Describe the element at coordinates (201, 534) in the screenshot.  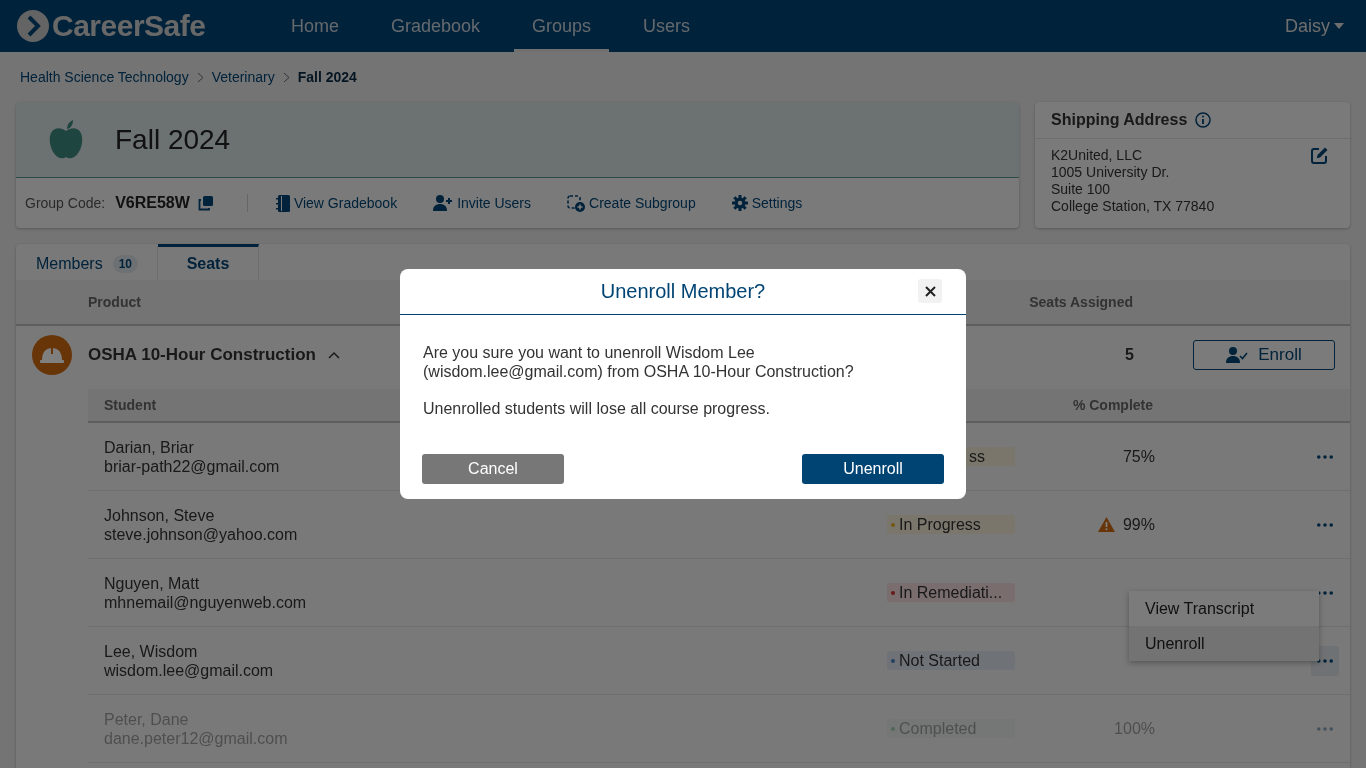
I see `student-email: steve.johnson@yahoo.com` at that location.